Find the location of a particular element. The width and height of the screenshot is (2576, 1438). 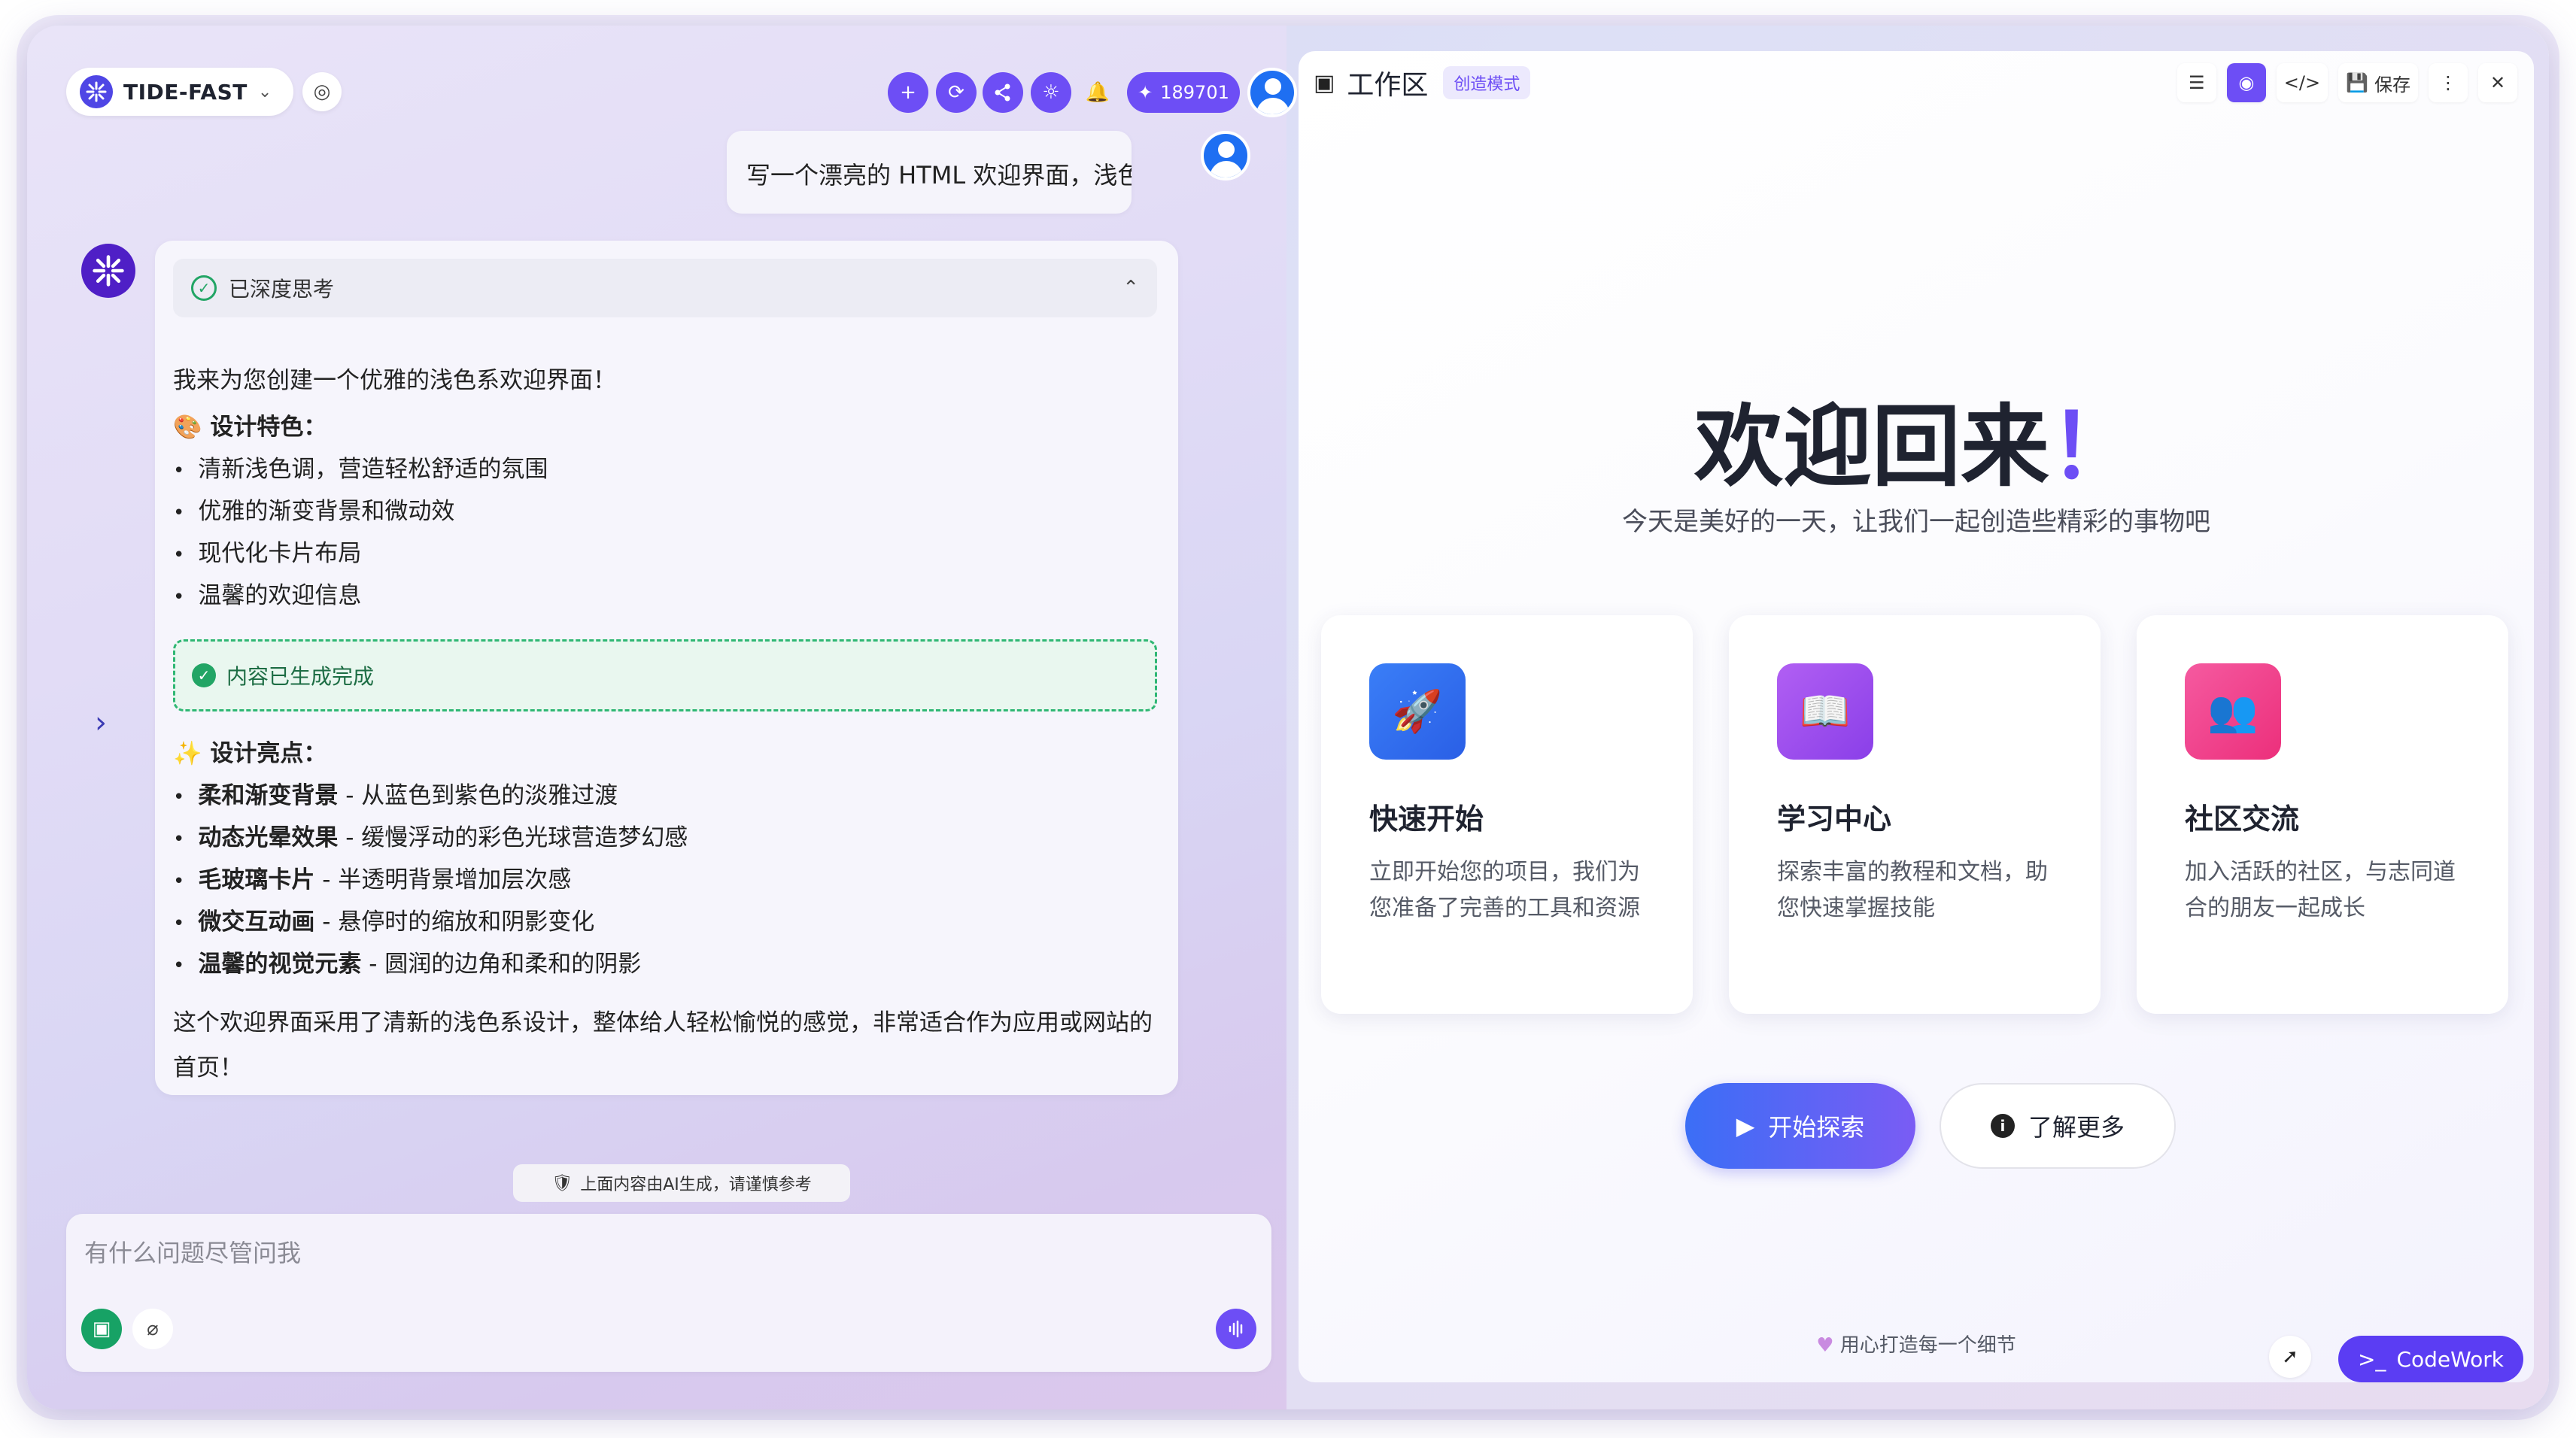

users-icon: 👥 is located at coordinates (2233, 711).